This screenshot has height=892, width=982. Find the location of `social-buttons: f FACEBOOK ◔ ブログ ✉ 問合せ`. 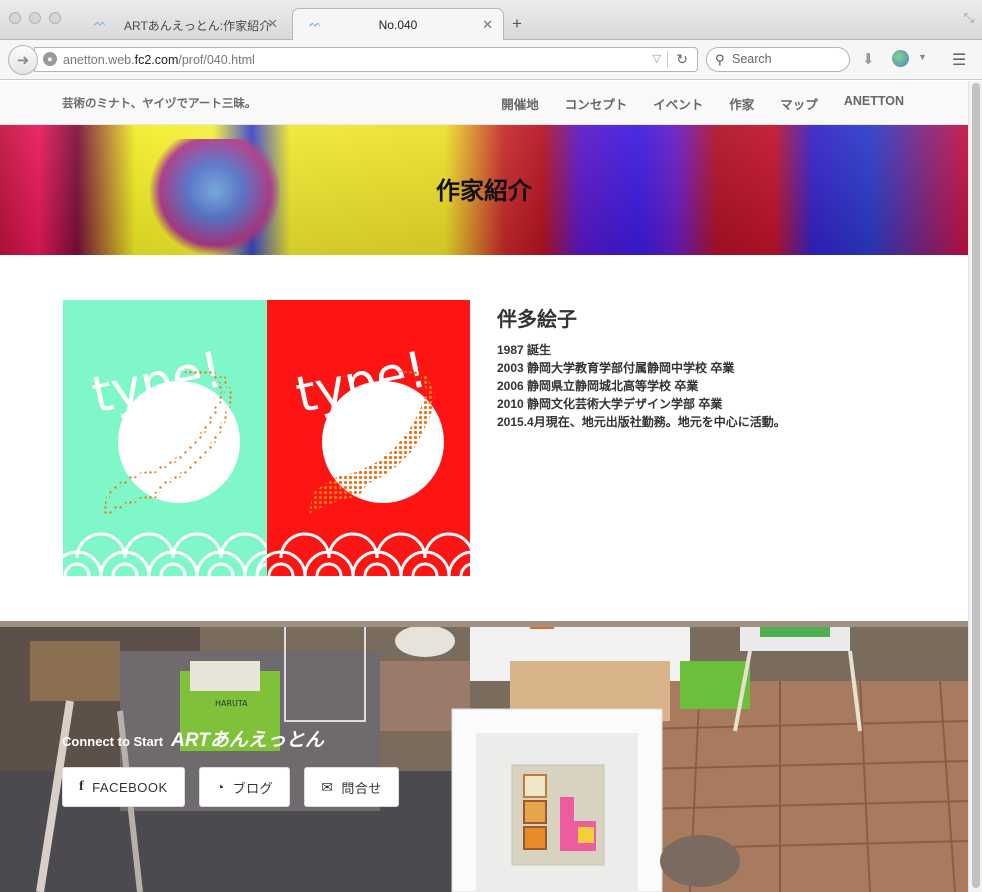

social-buttons: f FACEBOOK ◔ ブログ ✉ 問合せ is located at coordinates (230, 787).